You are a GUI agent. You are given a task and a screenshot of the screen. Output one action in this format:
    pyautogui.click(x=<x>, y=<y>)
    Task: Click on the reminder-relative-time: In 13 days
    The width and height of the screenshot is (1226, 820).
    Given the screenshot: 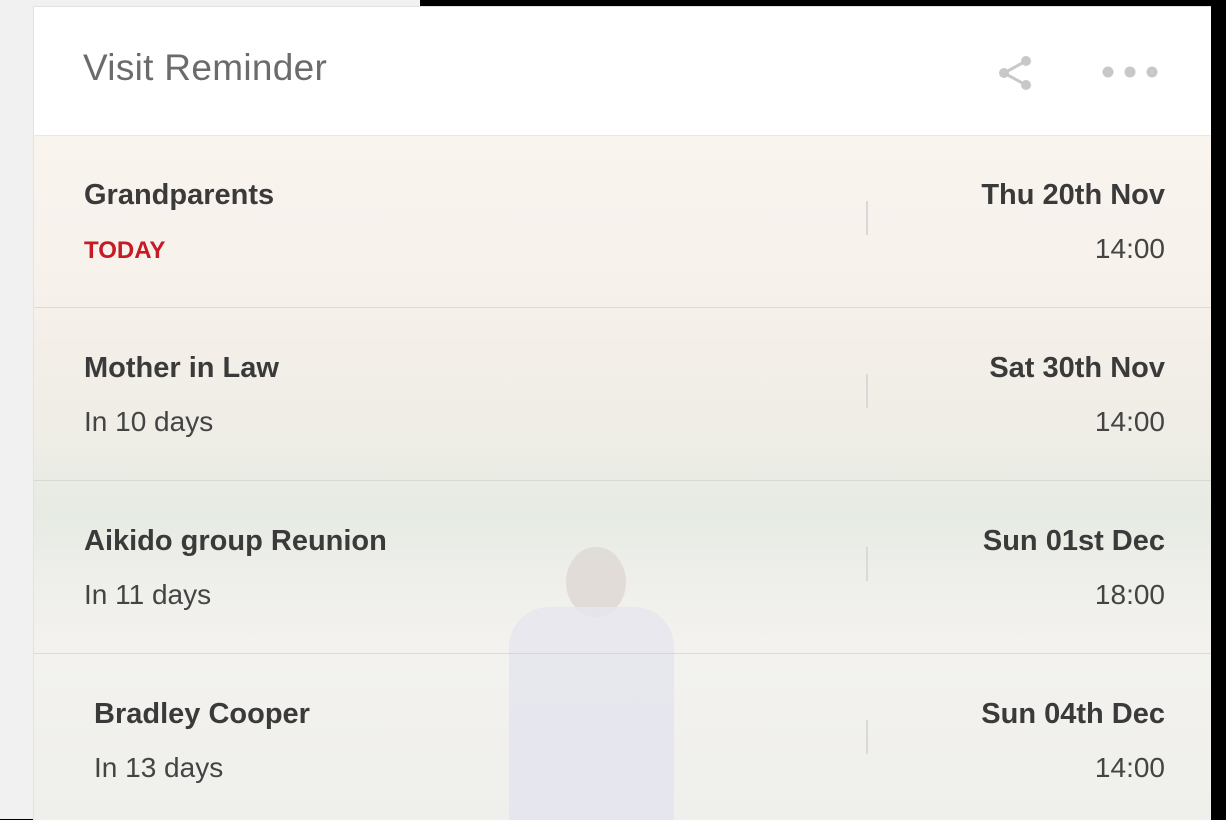 What is the action you would take?
    pyautogui.click(x=159, y=767)
    